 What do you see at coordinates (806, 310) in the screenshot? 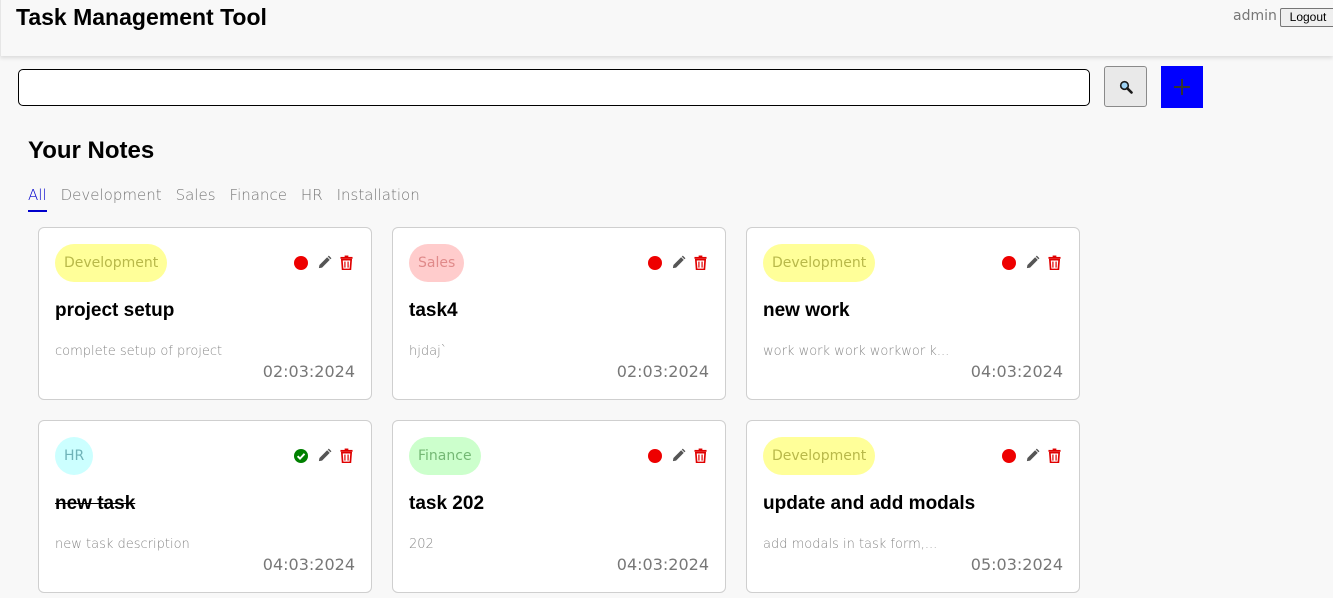
I see `note-title: new work` at bounding box center [806, 310].